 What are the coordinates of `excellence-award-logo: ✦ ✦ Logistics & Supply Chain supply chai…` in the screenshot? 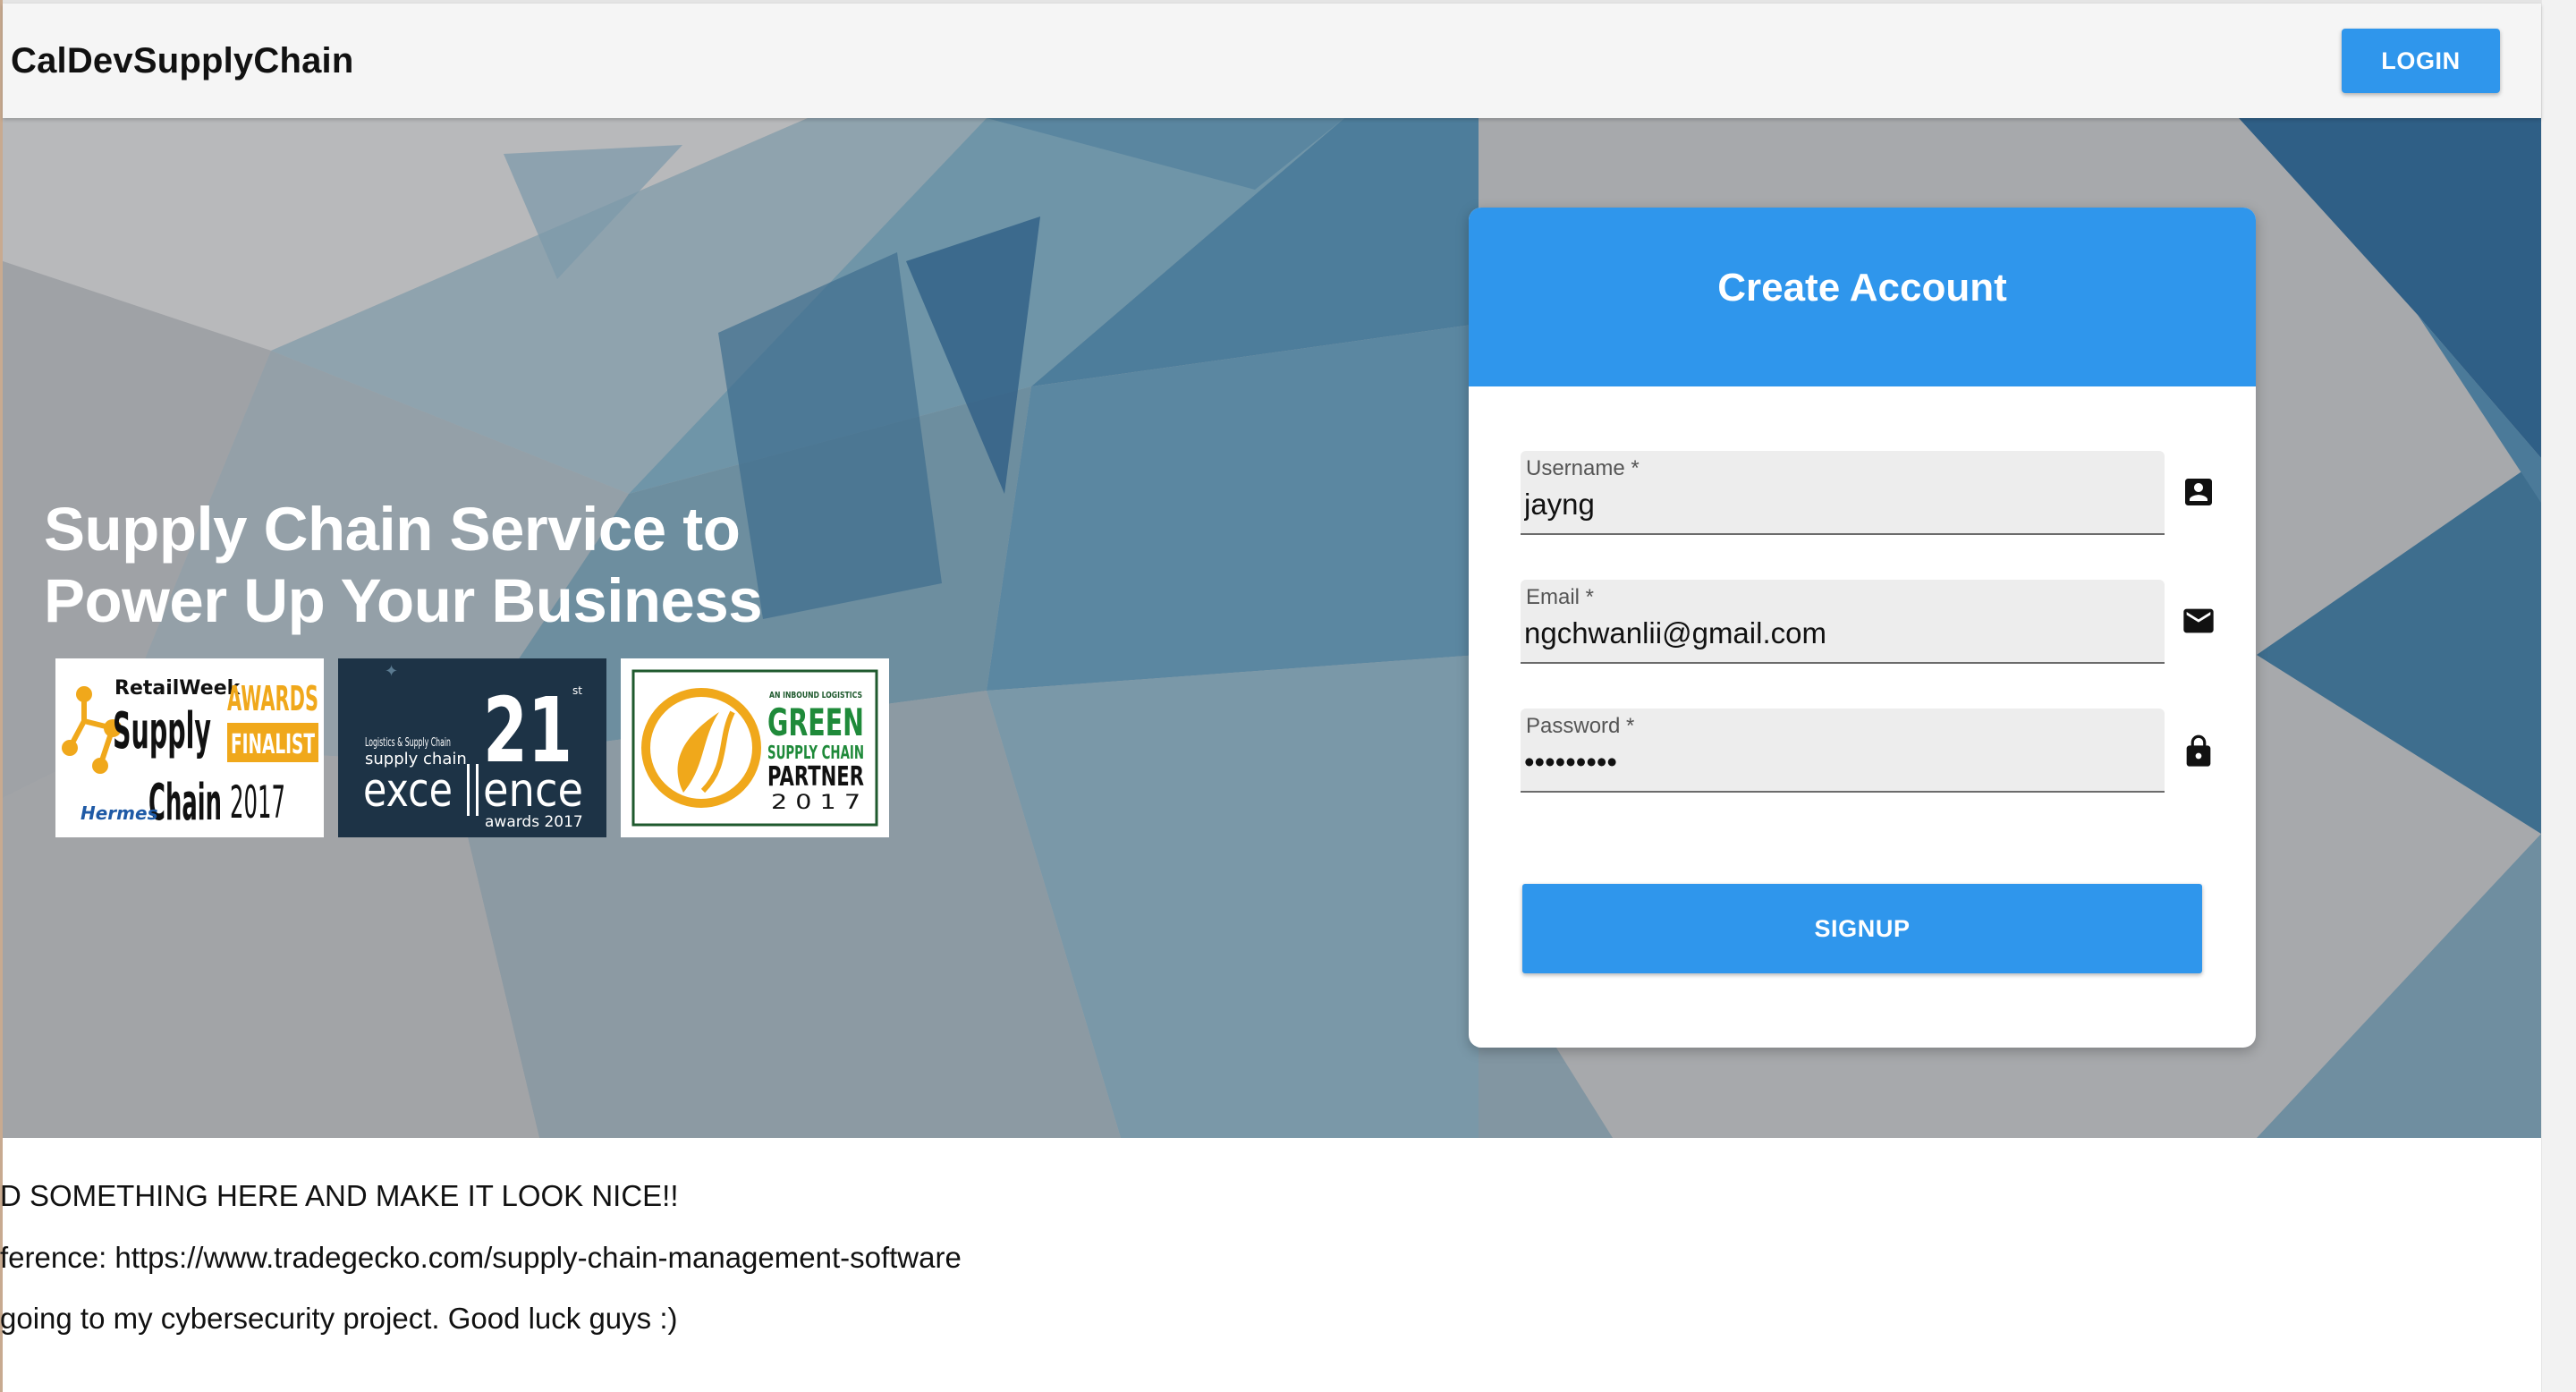 It's located at (472, 747).